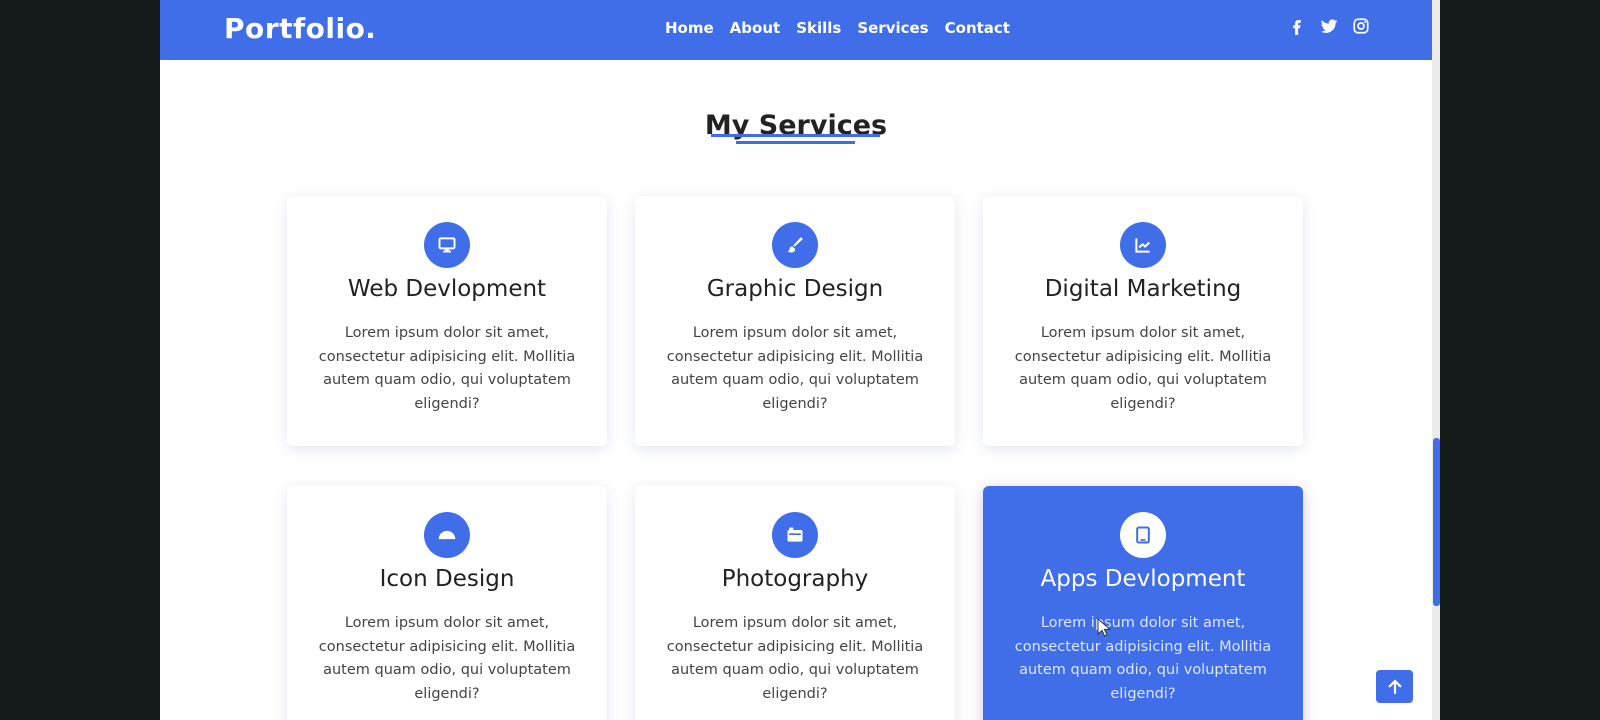 The height and width of the screenshot is (720, 1600). Describe the element at coordinates (795, 289) in the screenshot. I see `service-title: Graphic Design` at that location.